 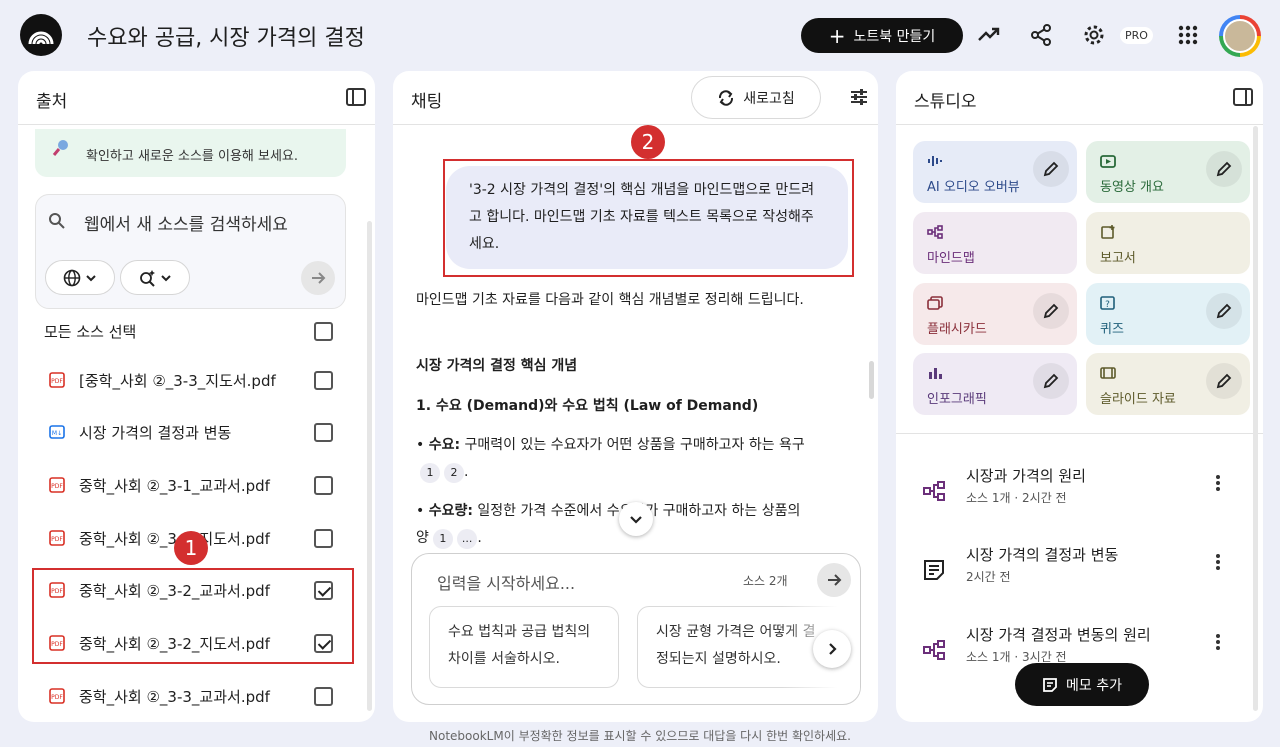 What do you see at coordinates (648, 142) in the screenshot?
I see `step-marker-2: 2` at bounding box center [648, 142].